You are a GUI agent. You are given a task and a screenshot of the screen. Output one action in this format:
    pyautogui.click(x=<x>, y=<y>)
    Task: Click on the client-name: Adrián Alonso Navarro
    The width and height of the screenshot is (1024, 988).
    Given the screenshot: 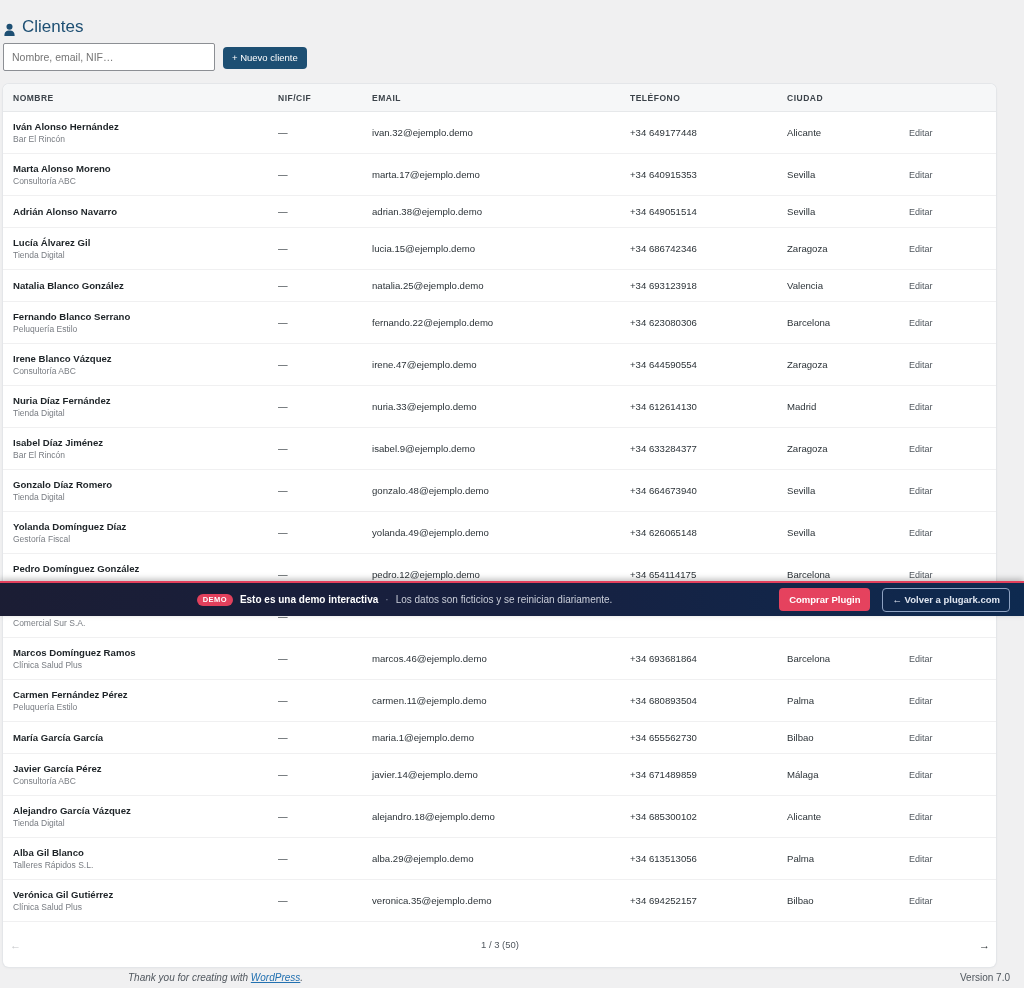 What is the action you would take?
    pyautogui.click(x=65, y=211)
    